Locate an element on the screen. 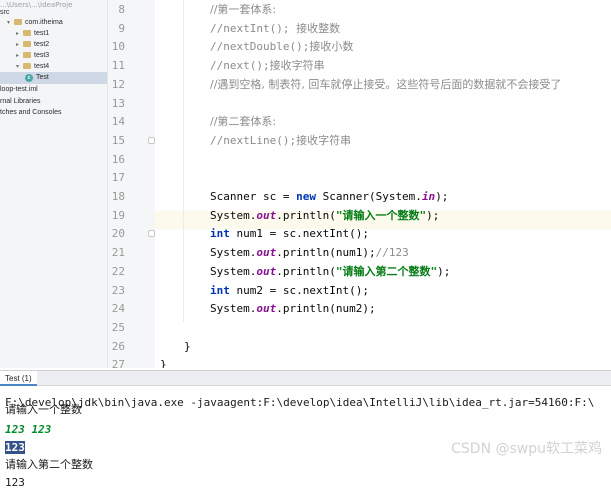 Image resolution: width=611 pixels, height=493 pixels. code-token: new is located at coordinates (306, 196).